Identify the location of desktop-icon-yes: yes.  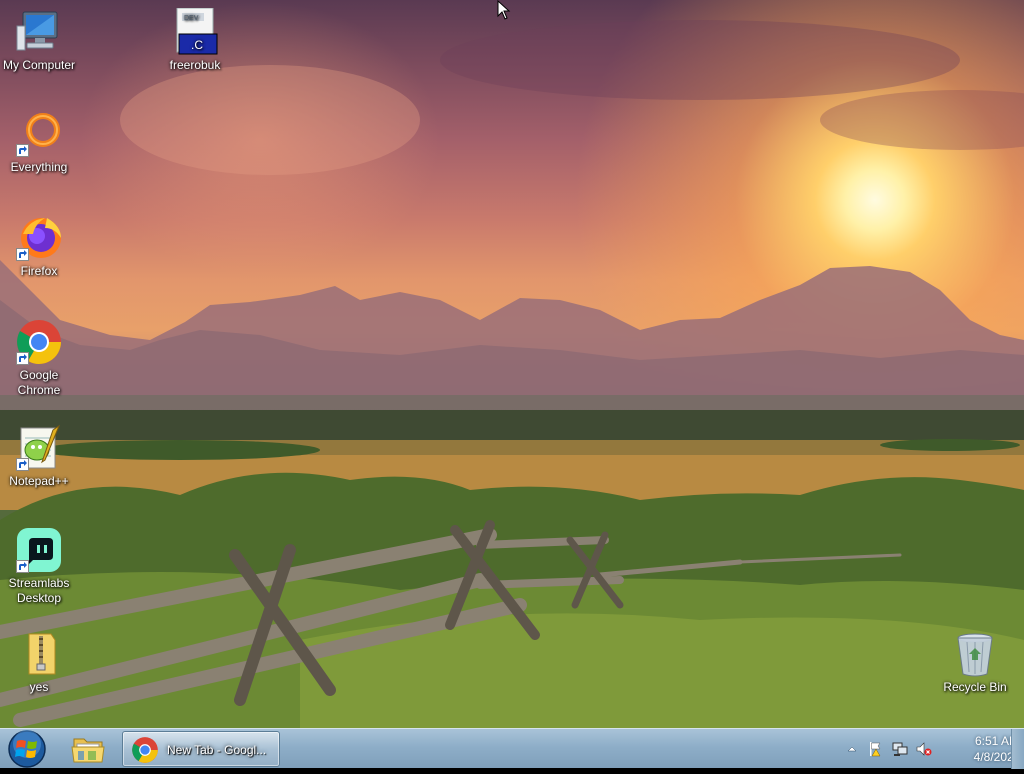
(39, 662).